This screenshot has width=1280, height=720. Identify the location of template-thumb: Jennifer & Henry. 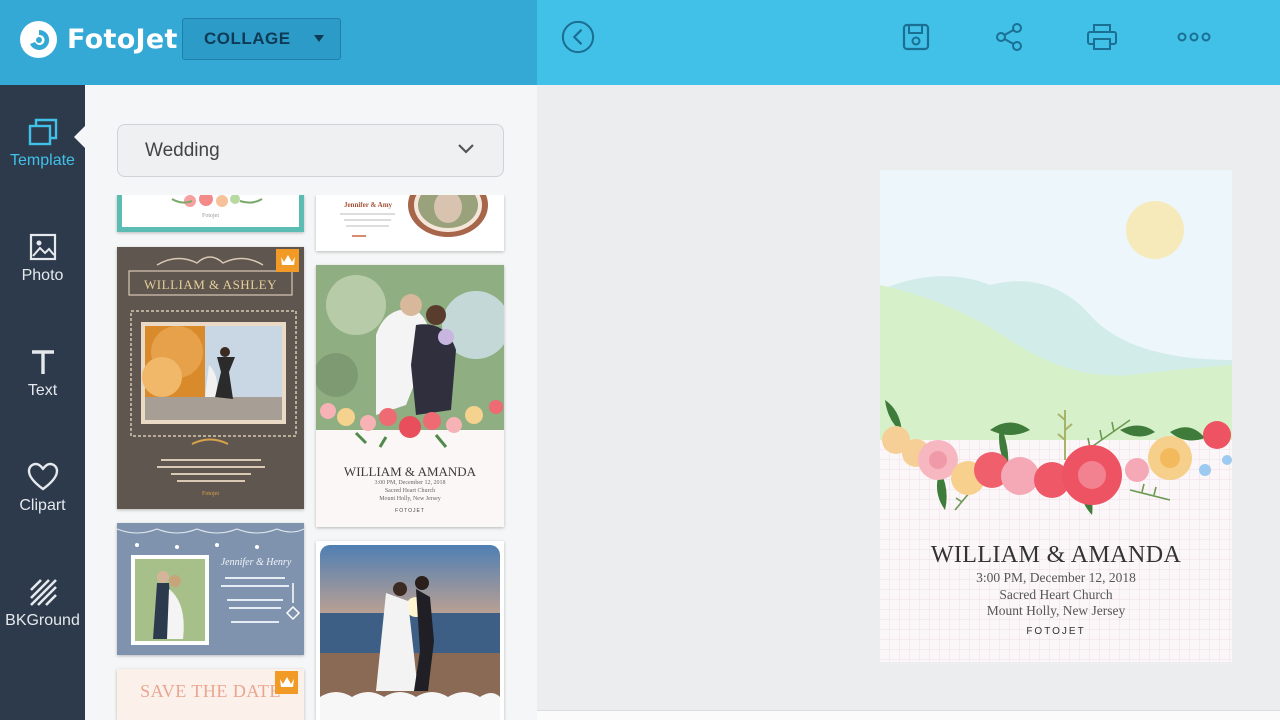
(210, 589).